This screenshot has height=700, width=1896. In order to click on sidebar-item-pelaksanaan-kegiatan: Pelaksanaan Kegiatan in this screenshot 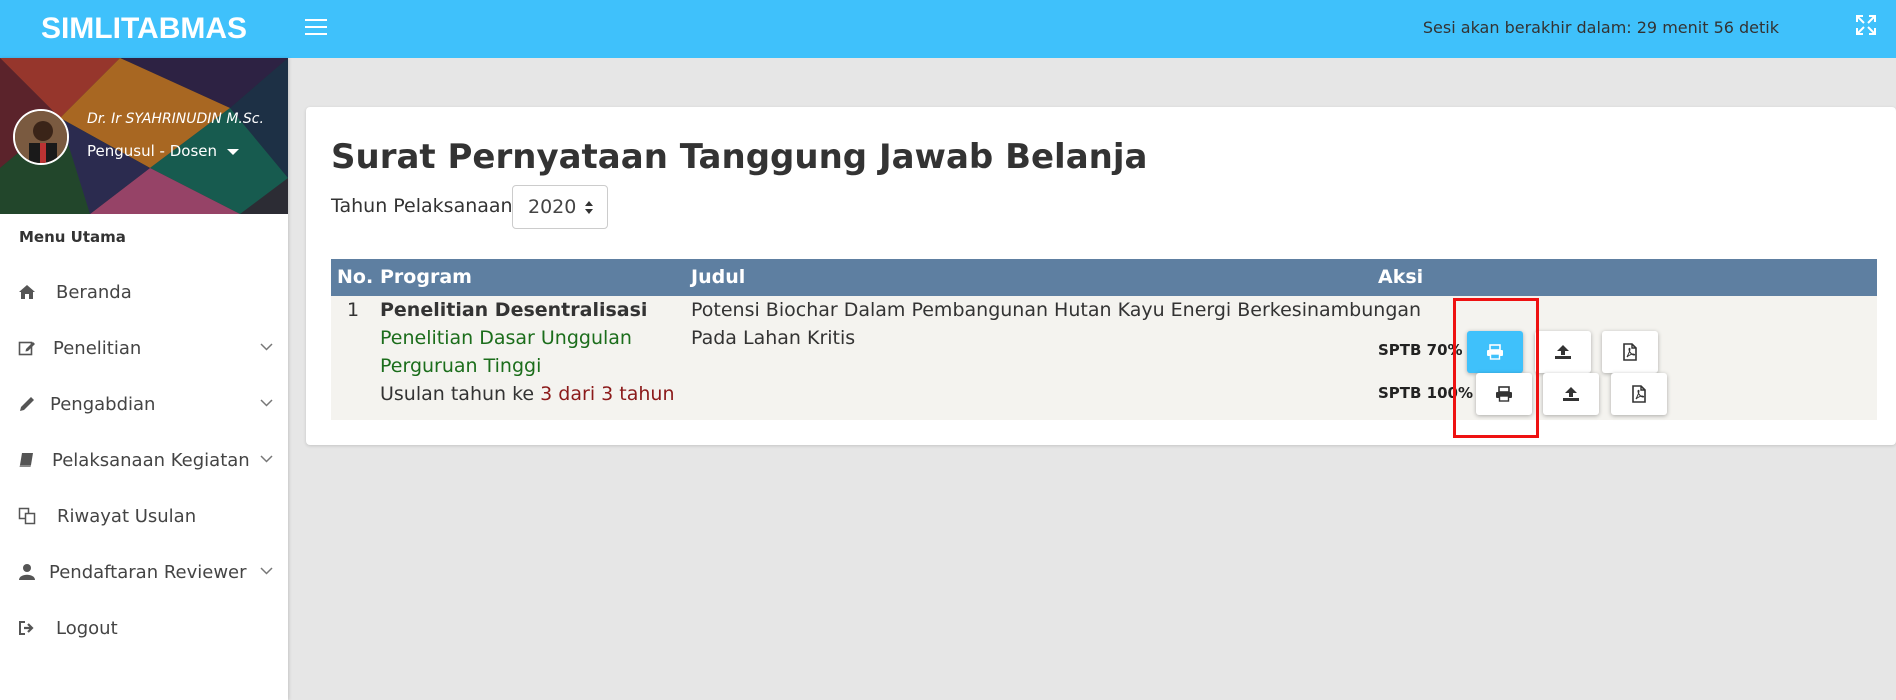, I will do `click(144, 460)`.